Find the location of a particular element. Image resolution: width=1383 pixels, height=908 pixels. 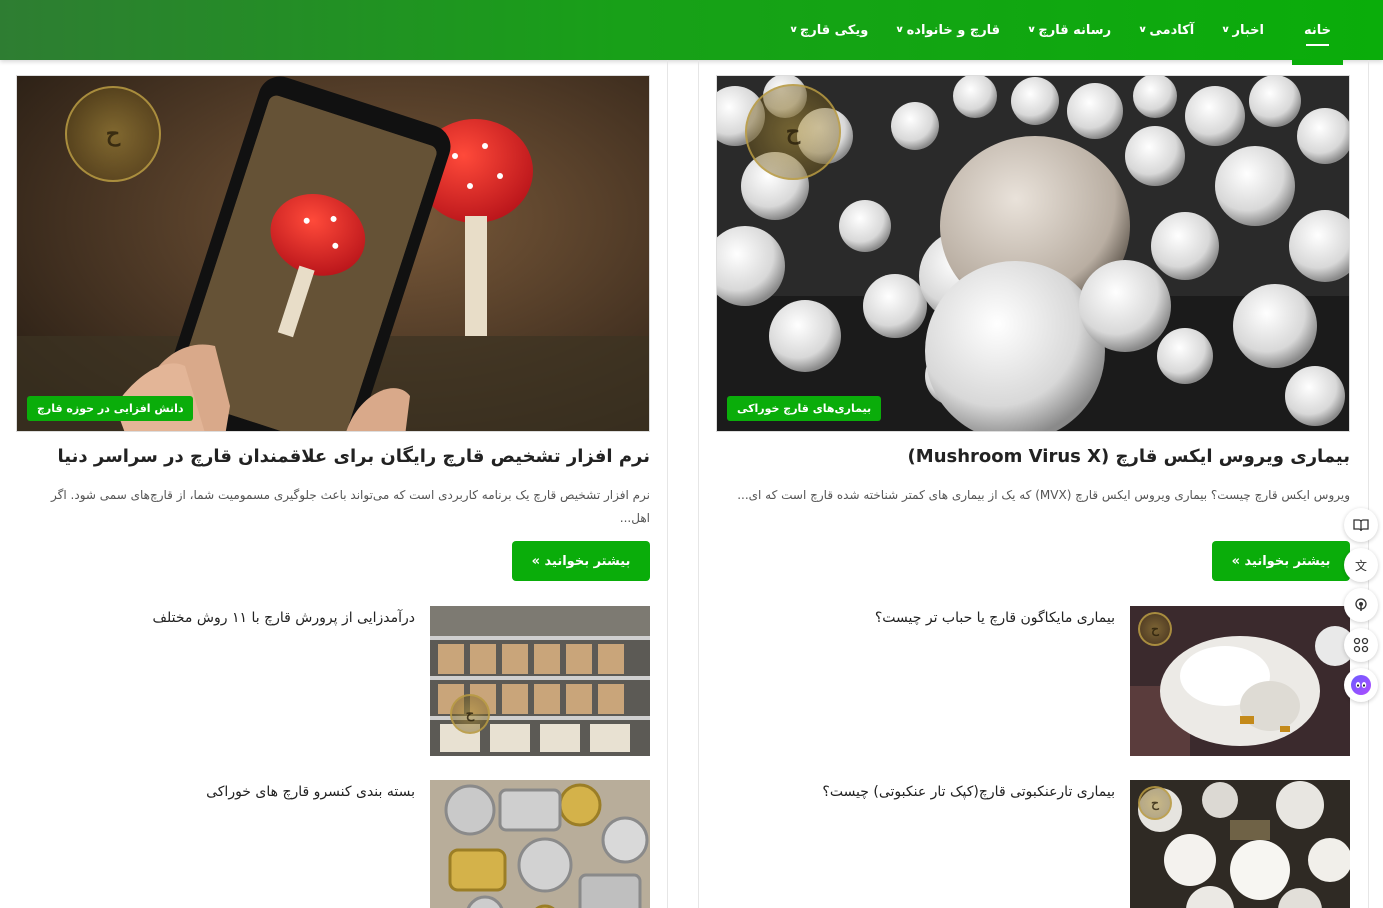

tin-cans-photo is located at coordinates (540, 844).